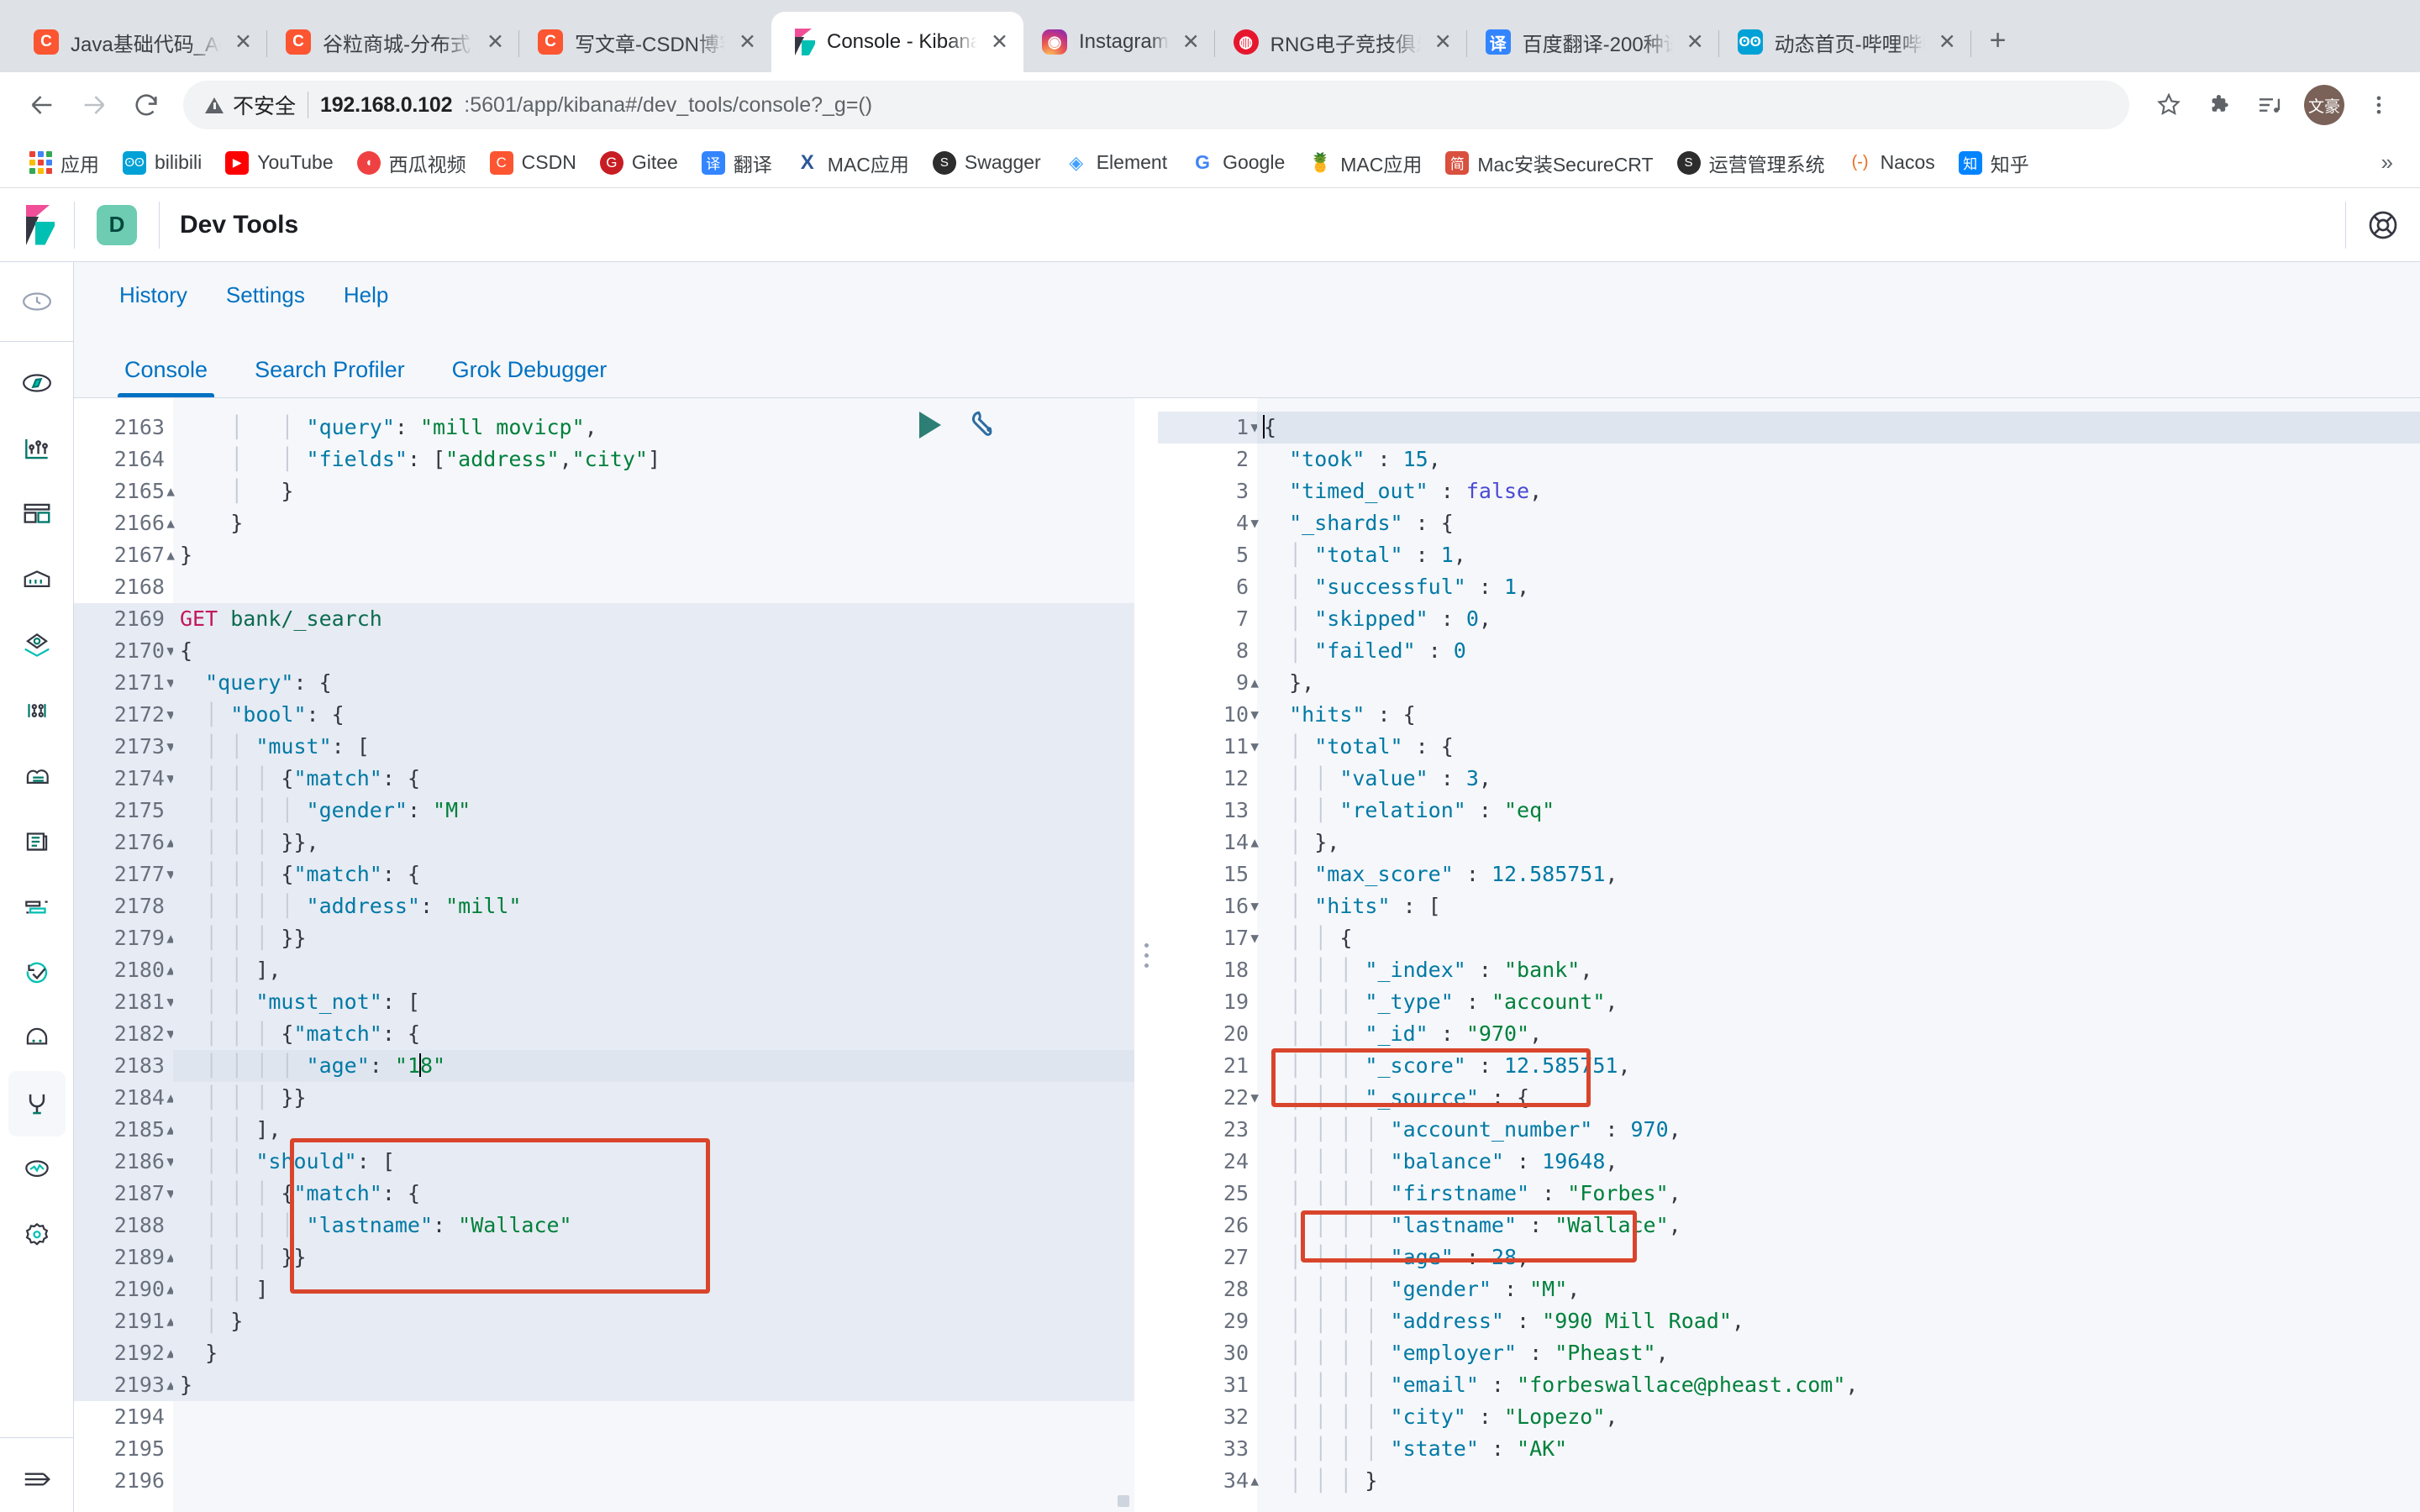 The width and height of the screenshot is (2420, 1512). What do you see at coordinates (37, 710) in the screenshot?
I see `sidebar-item-machine-learning` at bounding box center [37, 710].